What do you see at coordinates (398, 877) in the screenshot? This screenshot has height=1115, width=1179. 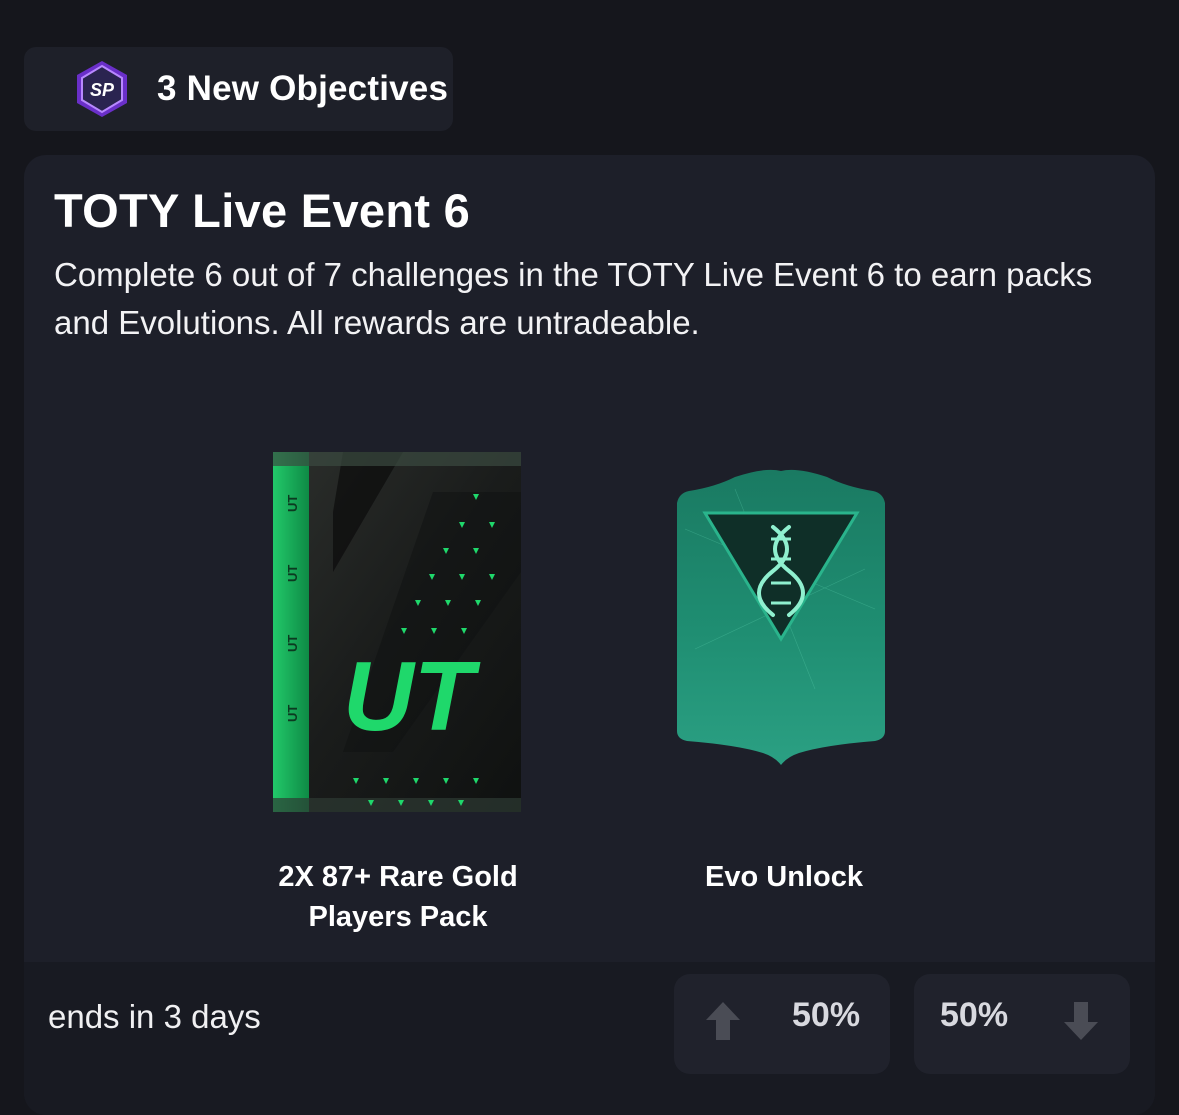 I see `reward-pack-label-line1: 2X 87+ Rare Gold` at bounding box center [398, 877].